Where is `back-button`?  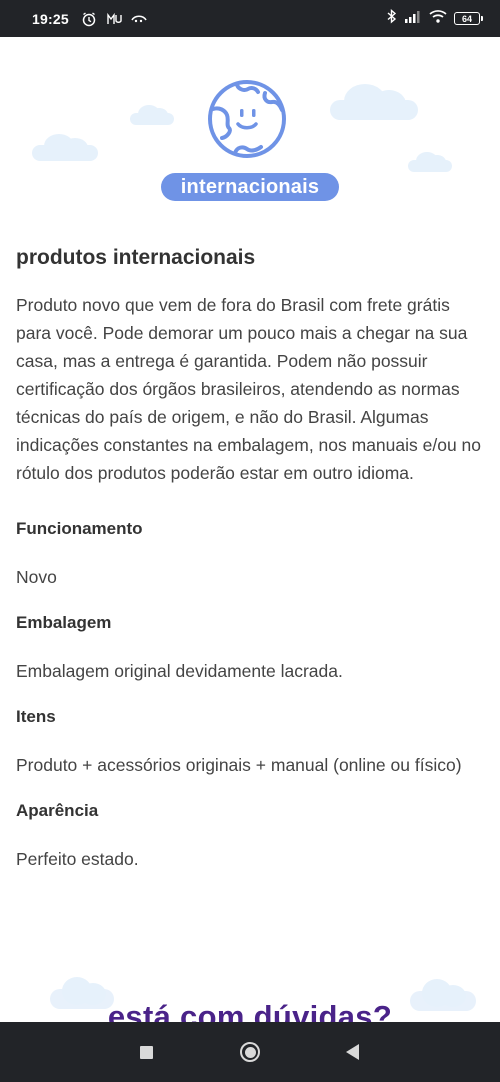 back-button is located at coordinates (352, 1052).